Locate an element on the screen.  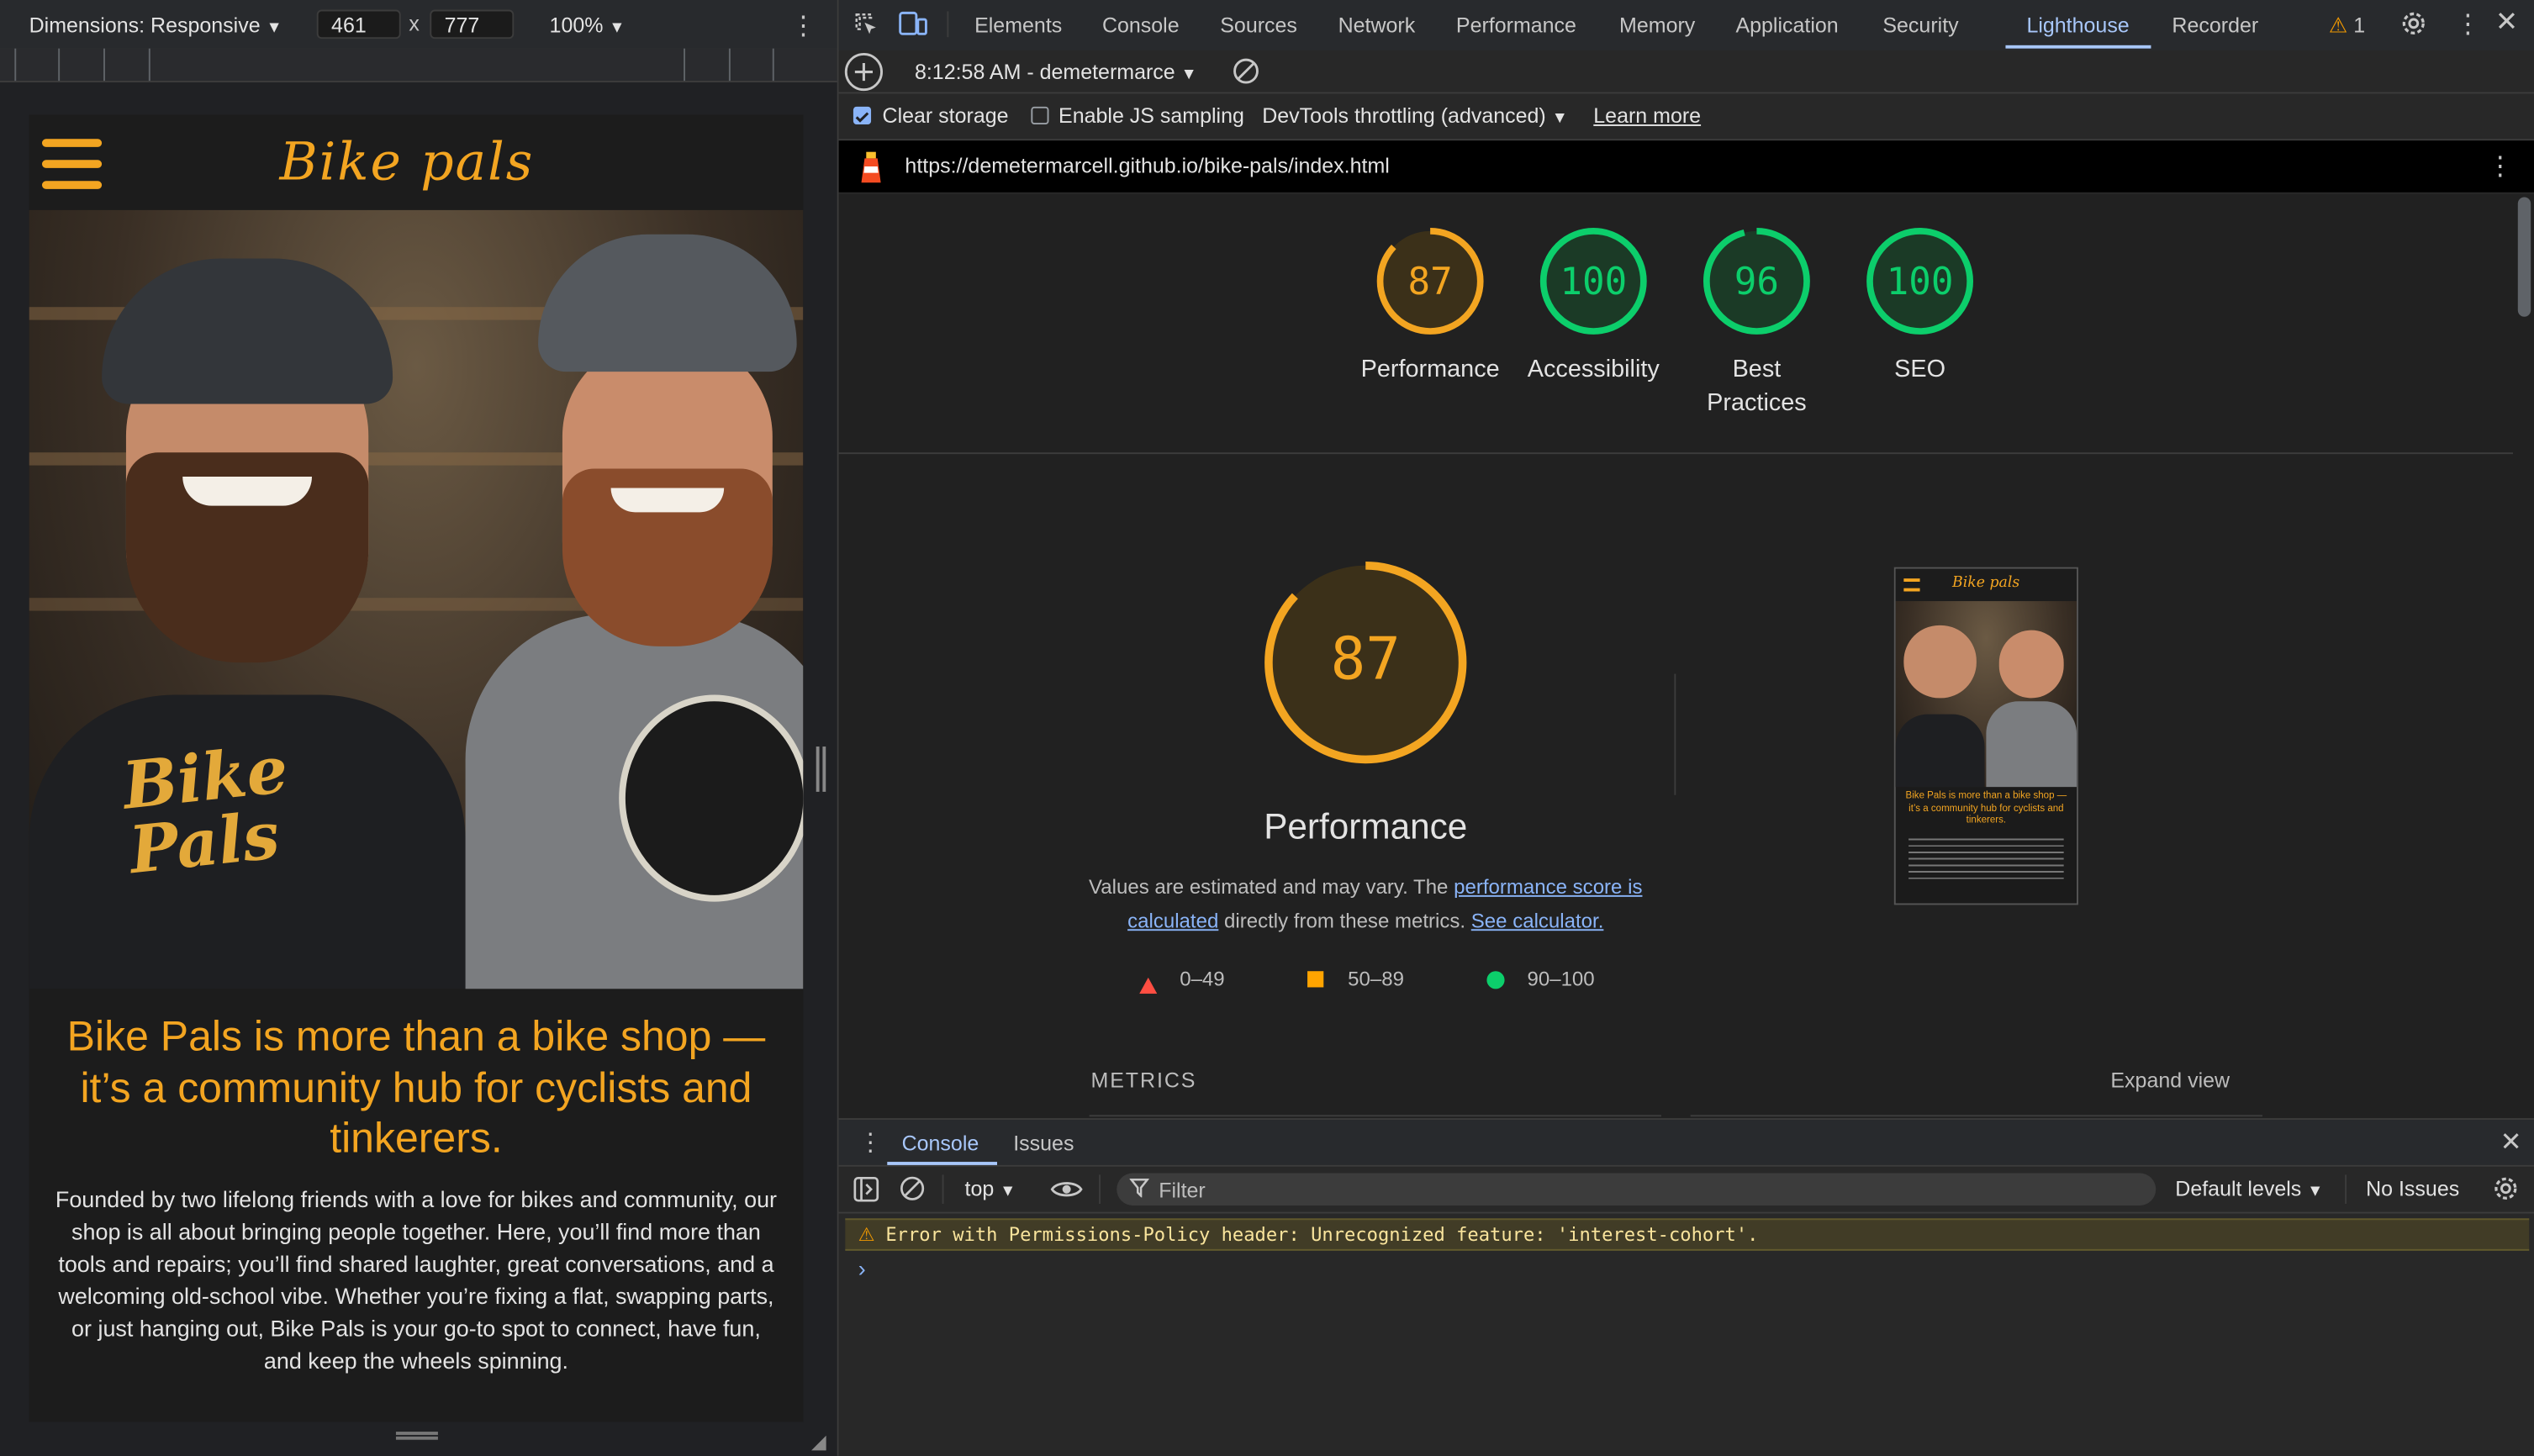
learn-more-link: Learn more is located at coordinates (1647, 116).